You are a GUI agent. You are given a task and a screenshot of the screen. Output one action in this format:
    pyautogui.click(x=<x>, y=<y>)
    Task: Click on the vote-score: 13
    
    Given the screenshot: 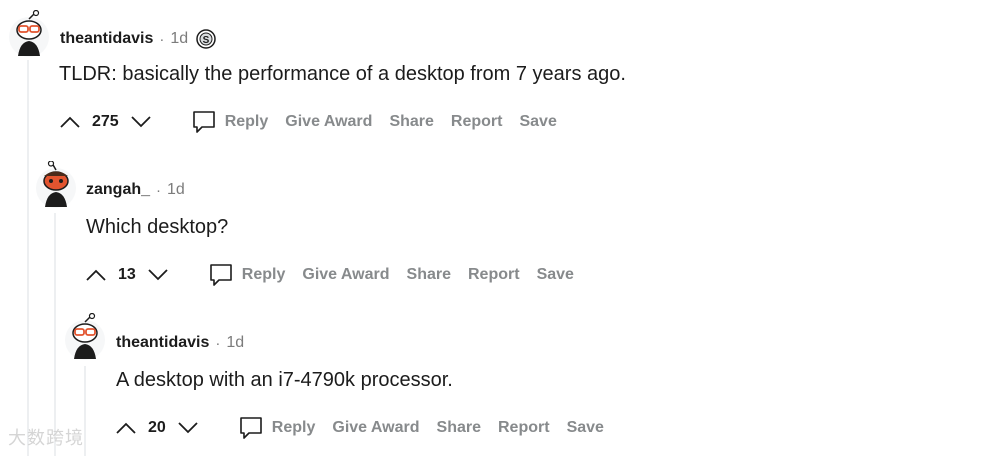 What is the action you would take?
    pyautogui.click(x=127, y=274)
    